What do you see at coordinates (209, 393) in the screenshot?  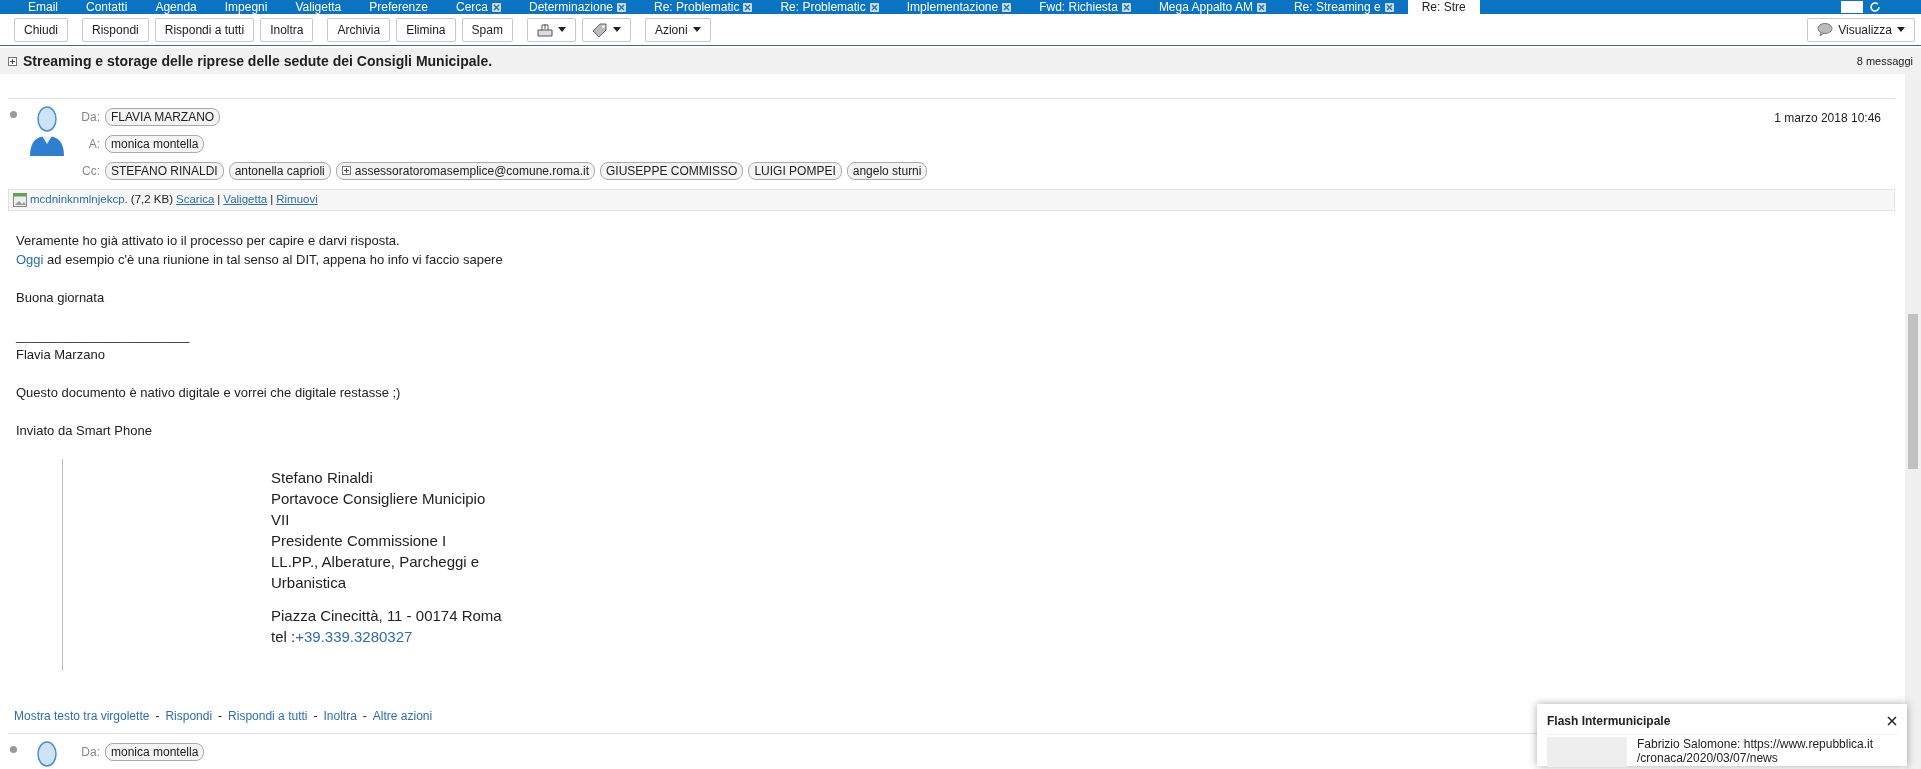 I see `text-line: Questo documento è nativo digitale e vorrei che digitale restasse ;)` at bounding box center [209, 393].